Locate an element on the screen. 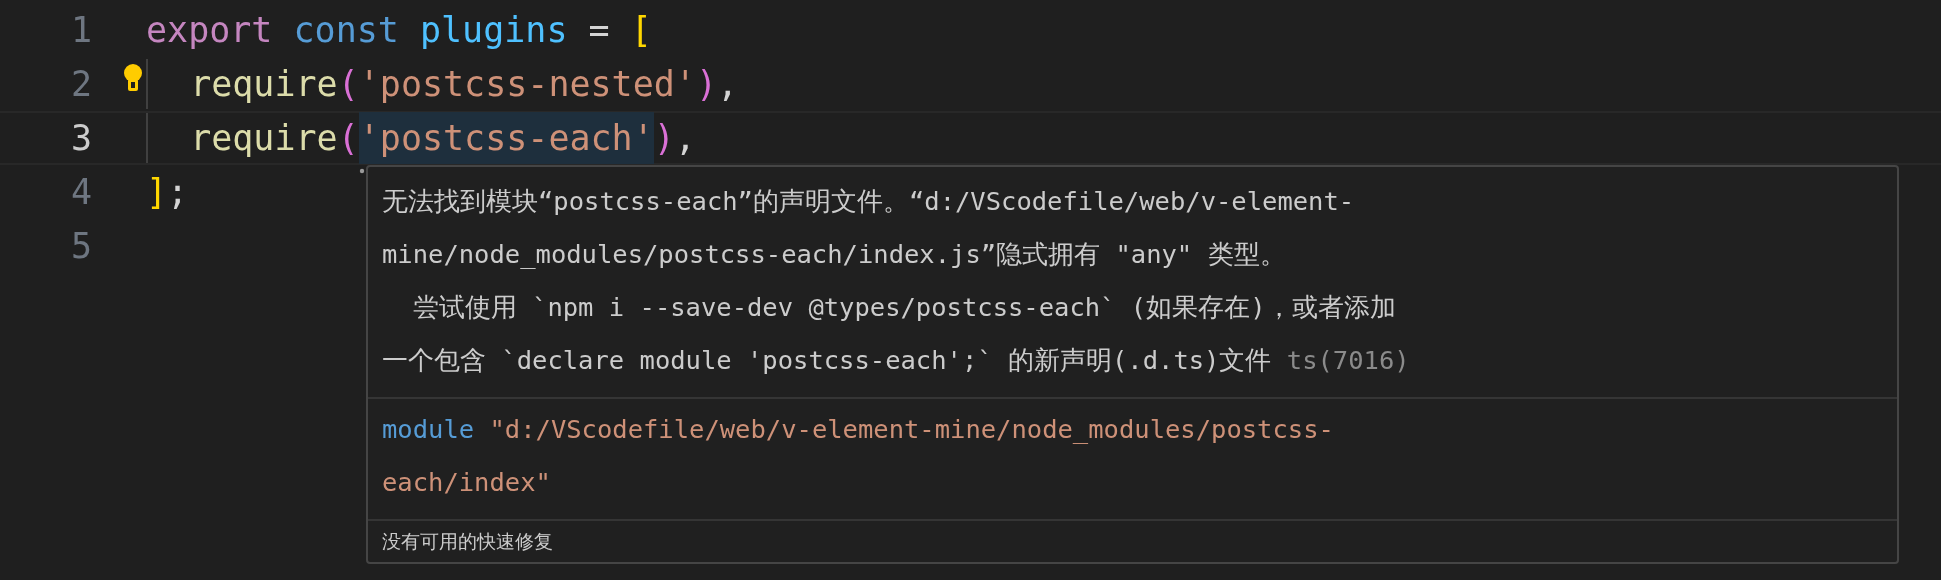  code-token: each/index" is located at coordinates (466, 482).